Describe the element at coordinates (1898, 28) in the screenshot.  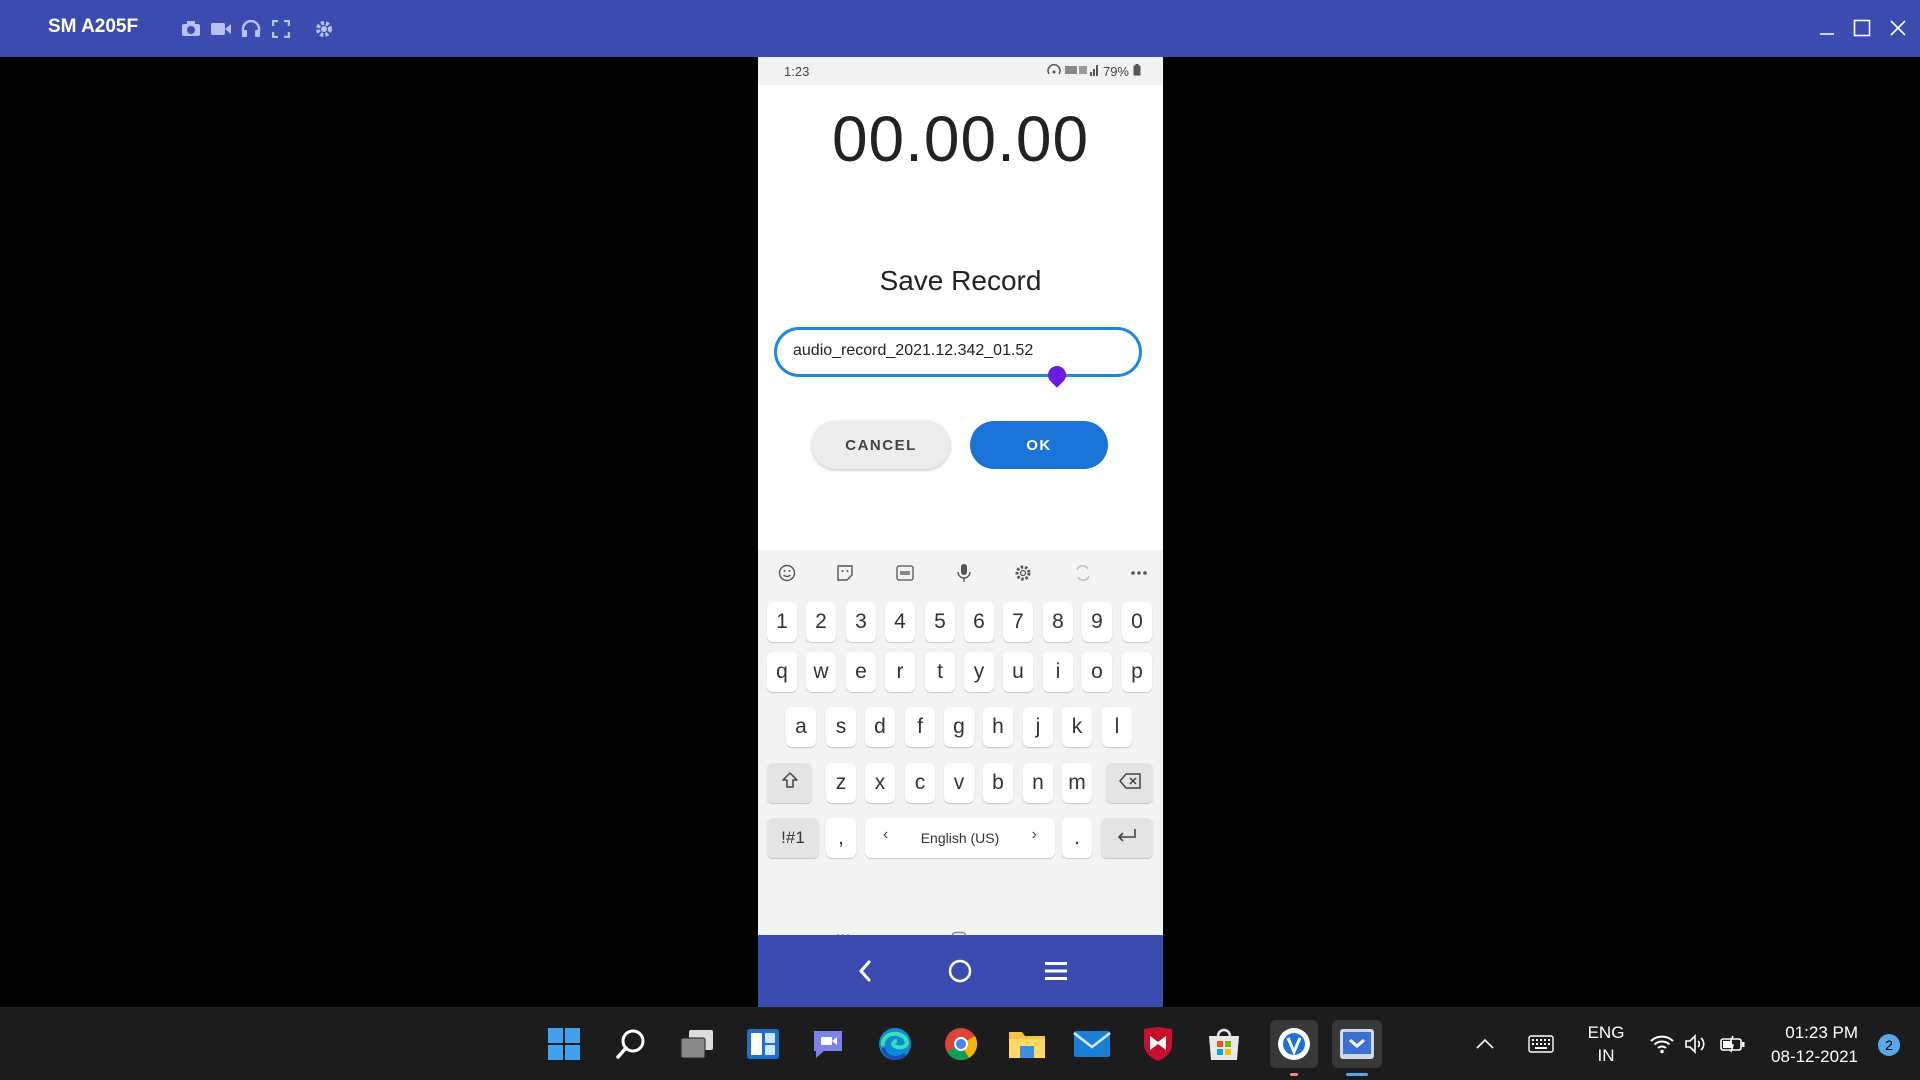
I see `close-button` at that location.